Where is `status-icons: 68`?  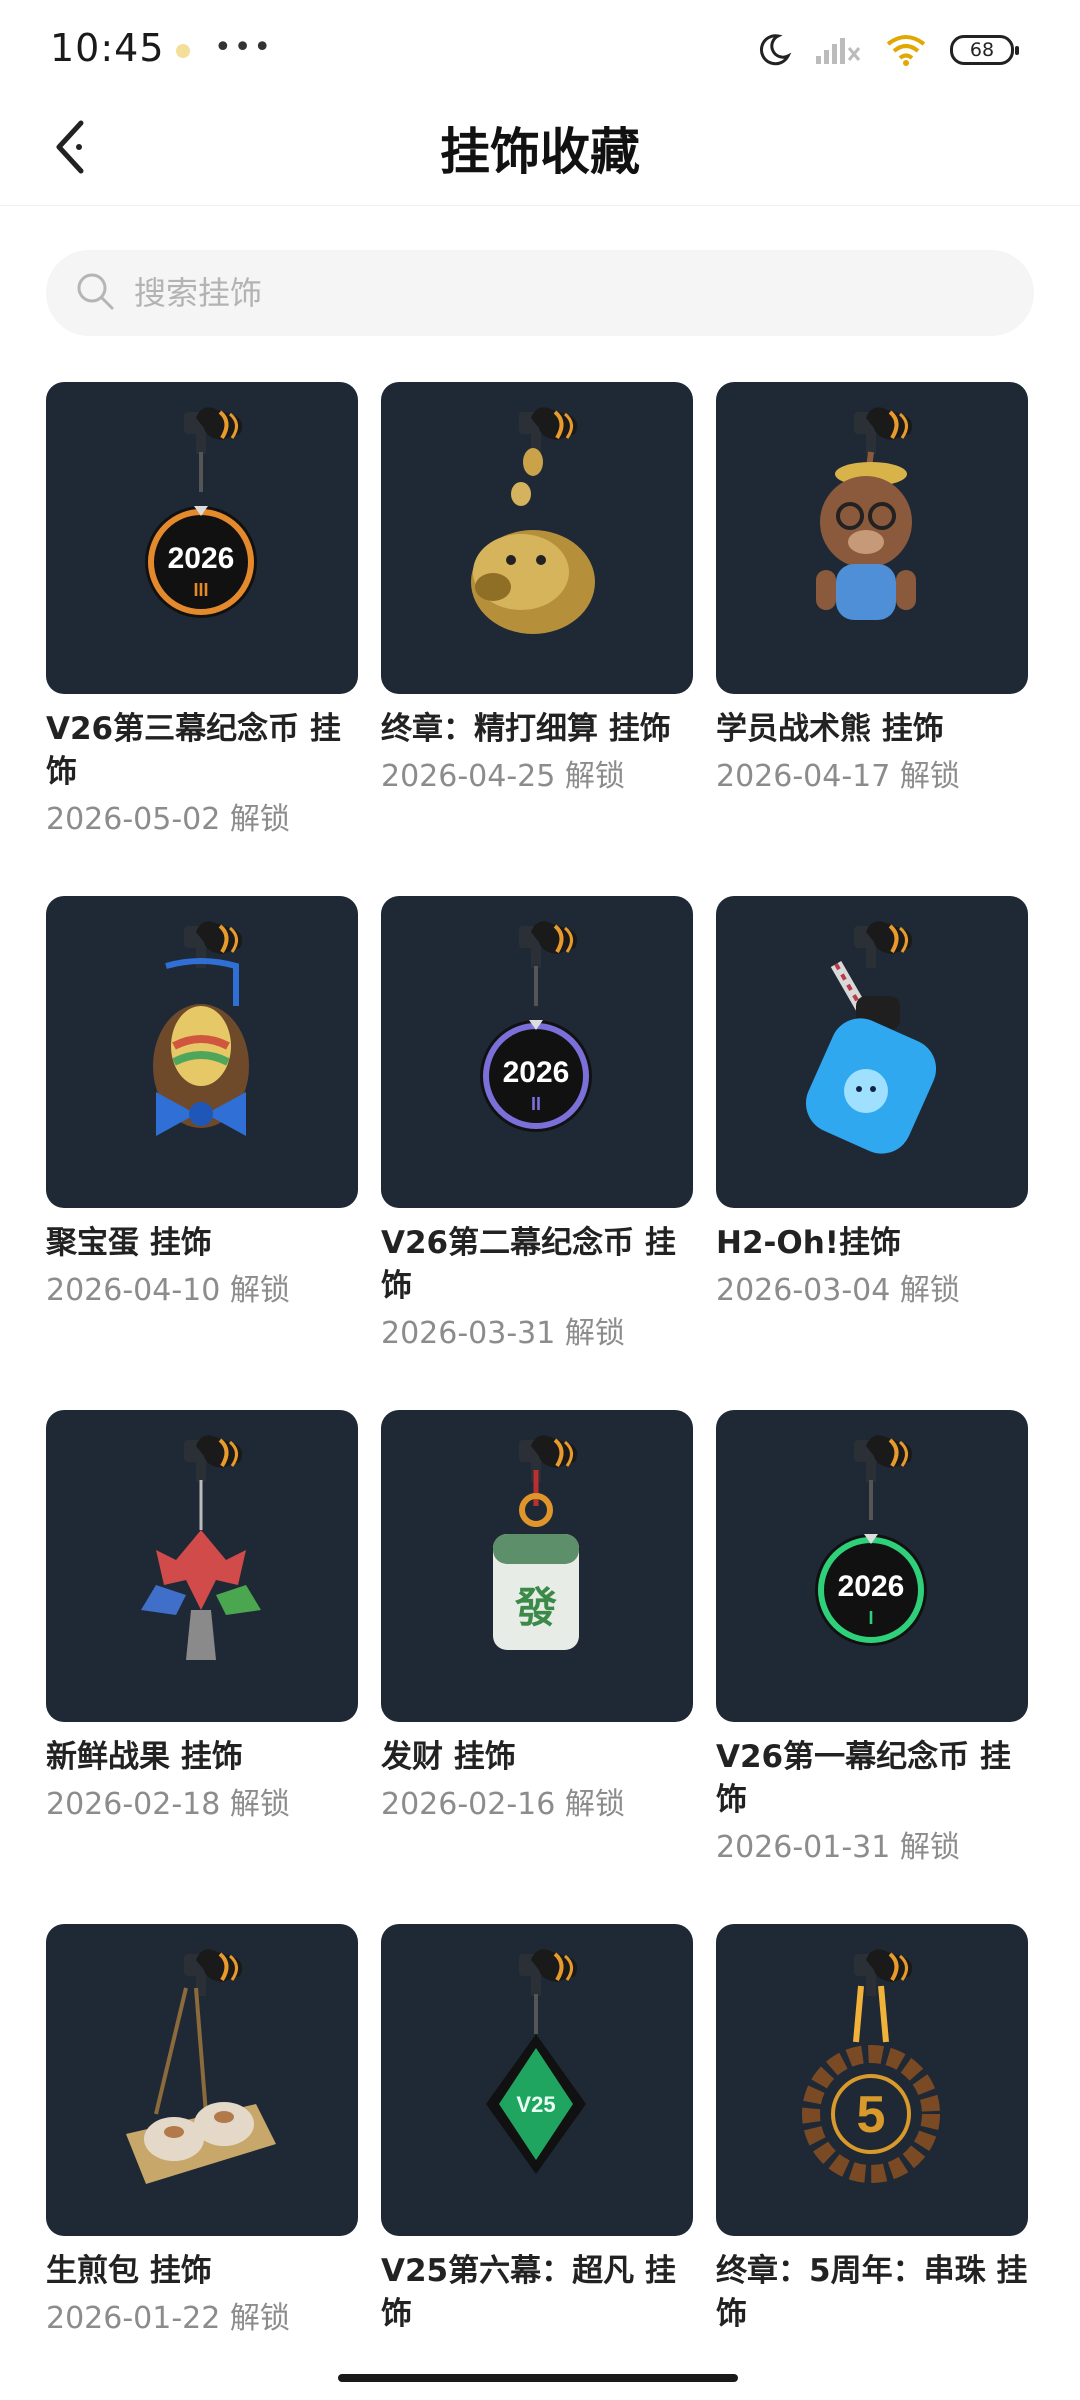 status-icons: 68 is located at coordinates (887, 50).